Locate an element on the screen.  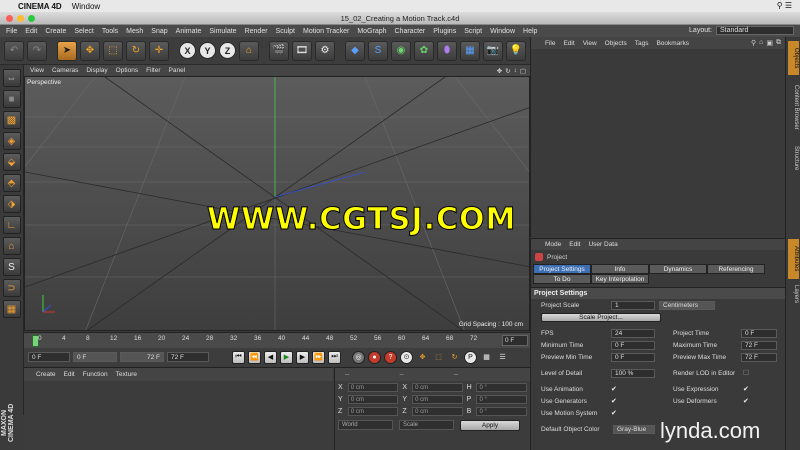
tab-key-interpolation: Key Interpolation is located at coordinates (620, 279).